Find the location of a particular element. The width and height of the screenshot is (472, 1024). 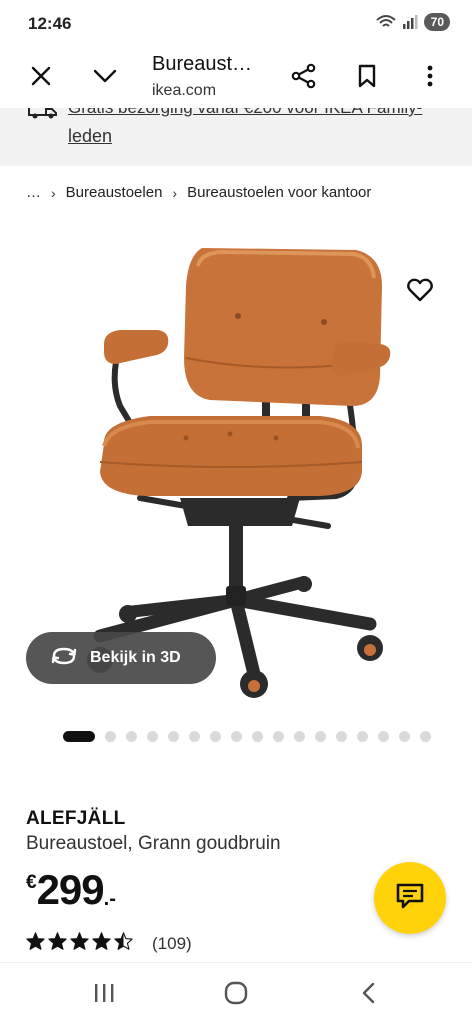

favorite-button is located at coordinates (420, 292).